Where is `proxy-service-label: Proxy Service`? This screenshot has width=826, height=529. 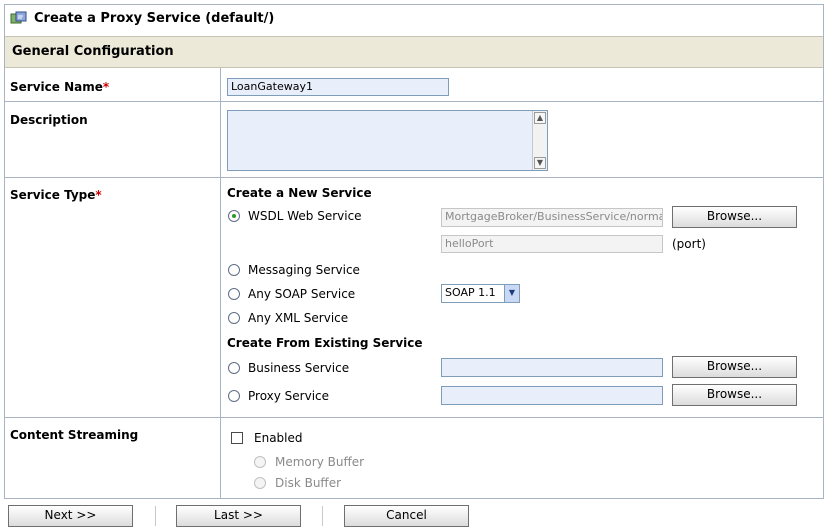 proxy-service-label: Proxy Service is located at coordinates (289, 396).